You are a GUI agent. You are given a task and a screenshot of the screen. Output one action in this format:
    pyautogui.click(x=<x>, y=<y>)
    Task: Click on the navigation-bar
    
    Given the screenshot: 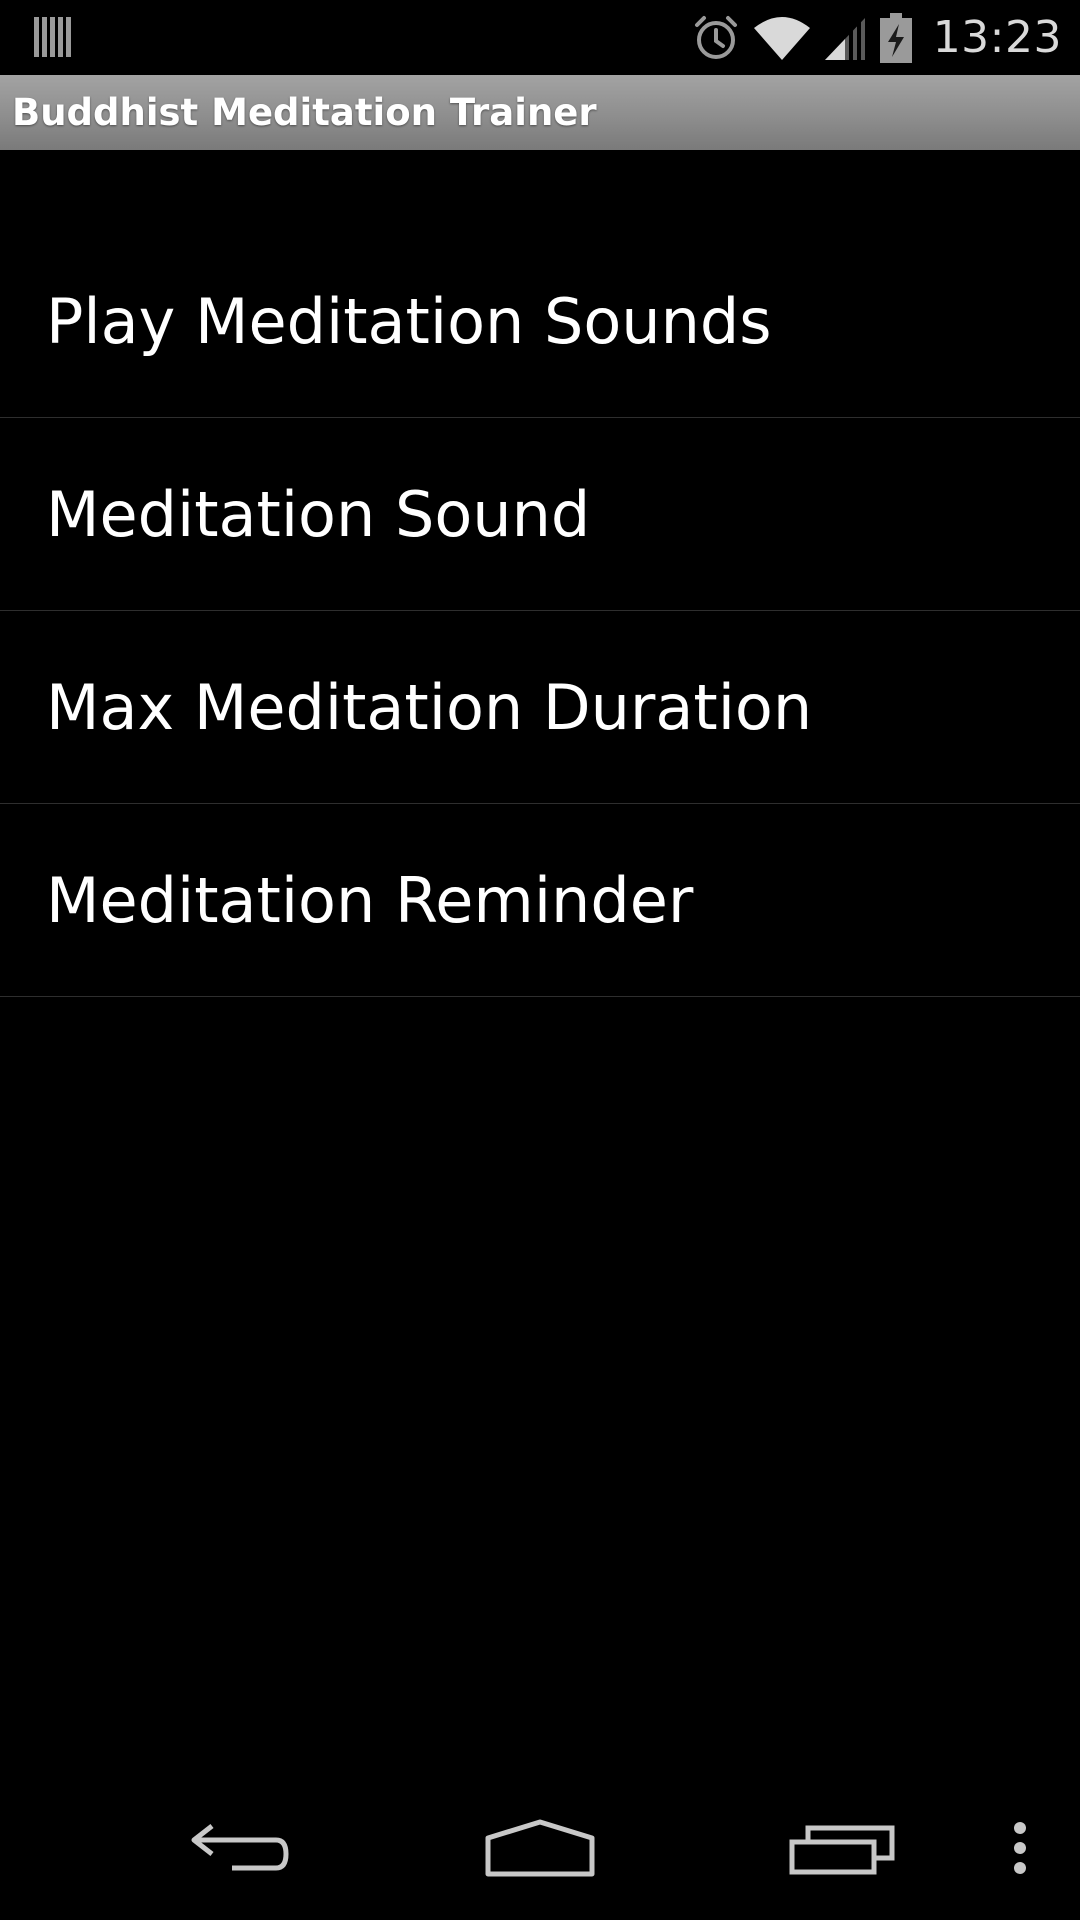 What is the action you would take?
    pyautogui.click(x=540, y=1848)
    